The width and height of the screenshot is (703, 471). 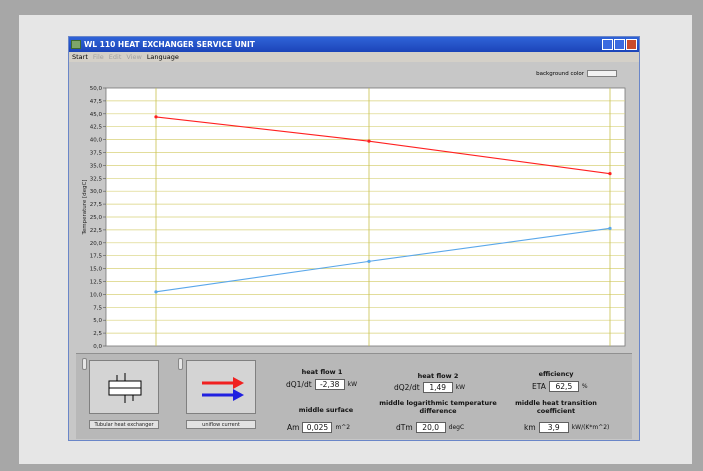 I want to click on efficiency-symbol: ETA, so click(x=539, y=386).